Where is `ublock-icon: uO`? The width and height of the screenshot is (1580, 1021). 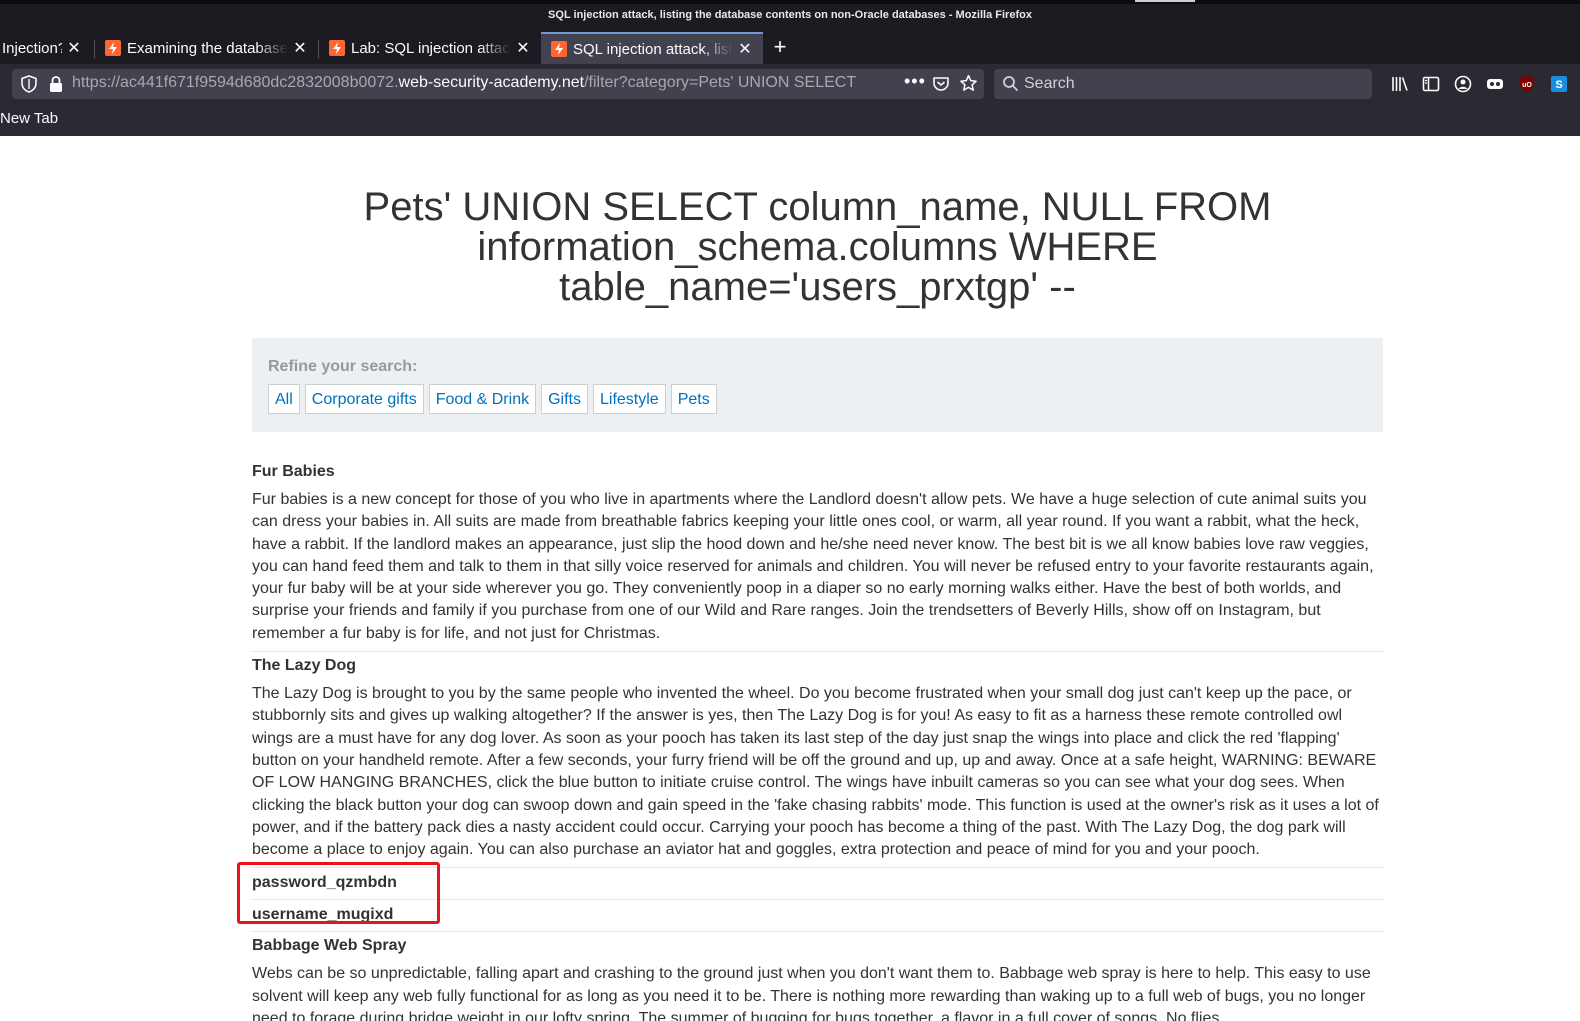
ublock-icon: uO is located at coordinates (1527, 84).